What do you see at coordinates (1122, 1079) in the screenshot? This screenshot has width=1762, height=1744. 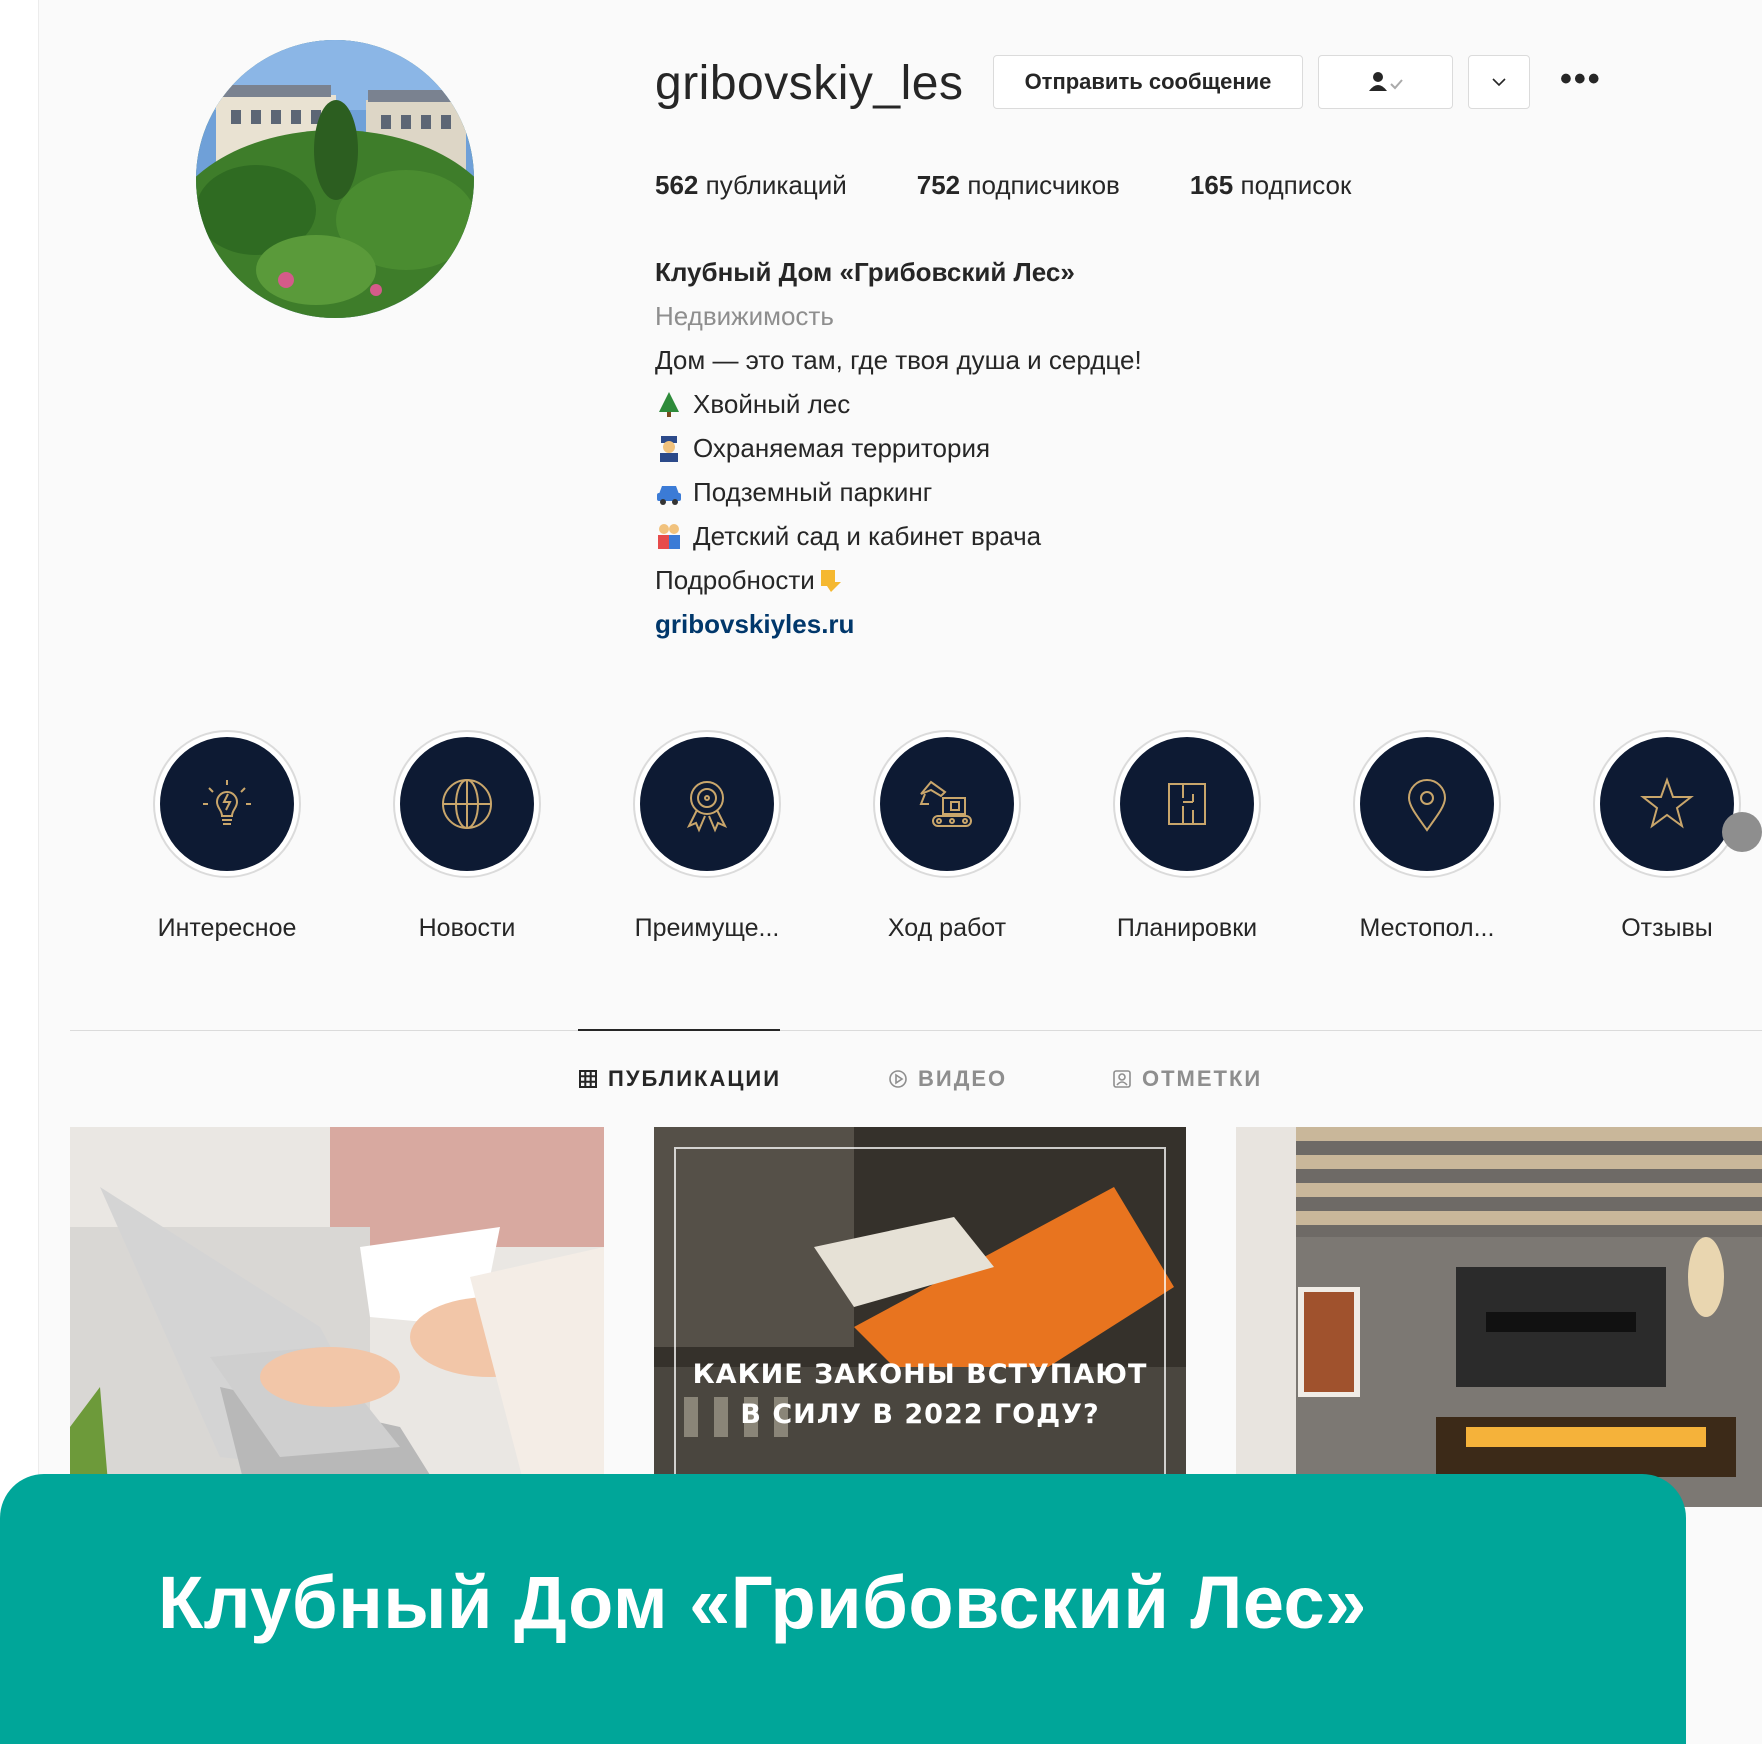 I see `tagged-icon` at bounding box center [1122, 1079].